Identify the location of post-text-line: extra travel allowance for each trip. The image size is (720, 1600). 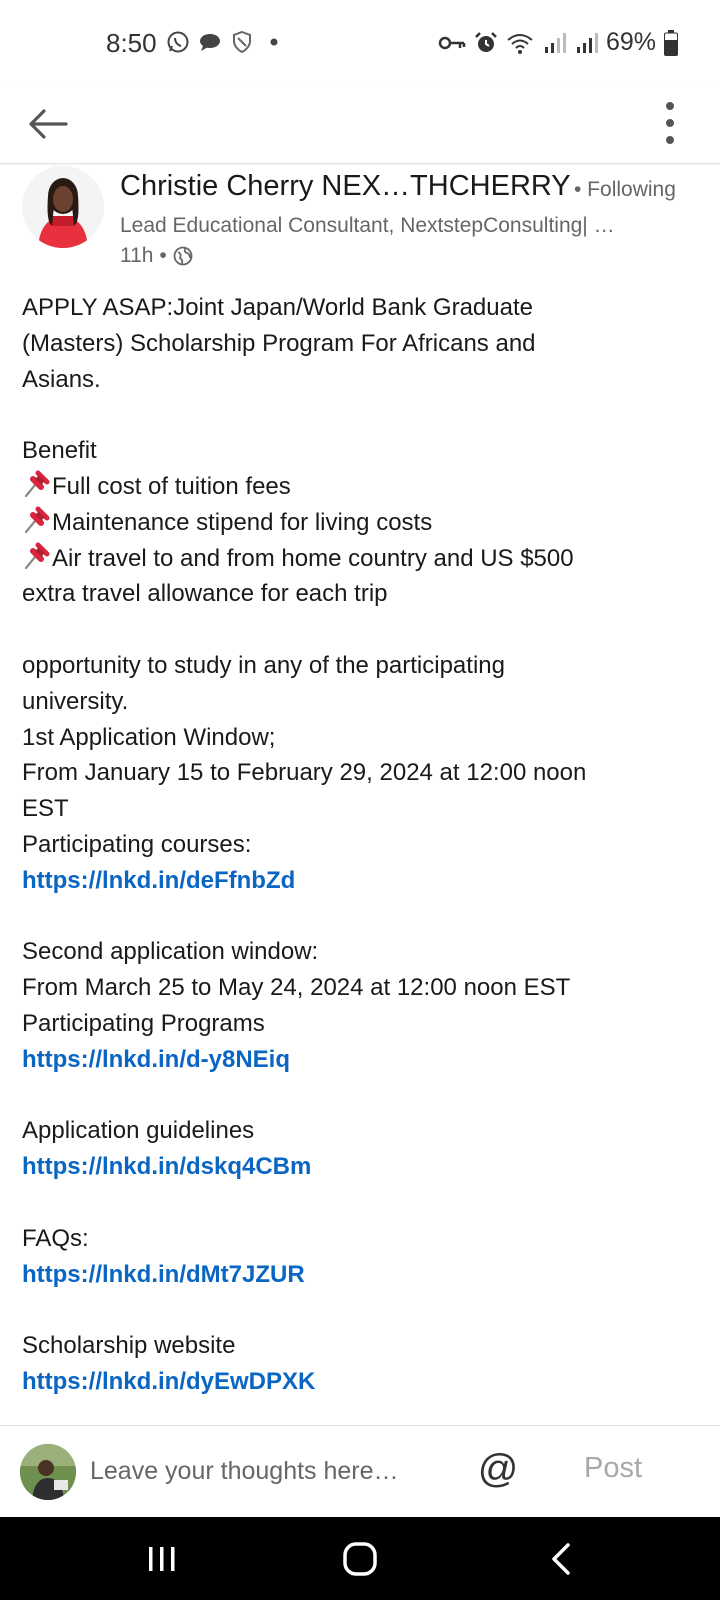
(362, 594).